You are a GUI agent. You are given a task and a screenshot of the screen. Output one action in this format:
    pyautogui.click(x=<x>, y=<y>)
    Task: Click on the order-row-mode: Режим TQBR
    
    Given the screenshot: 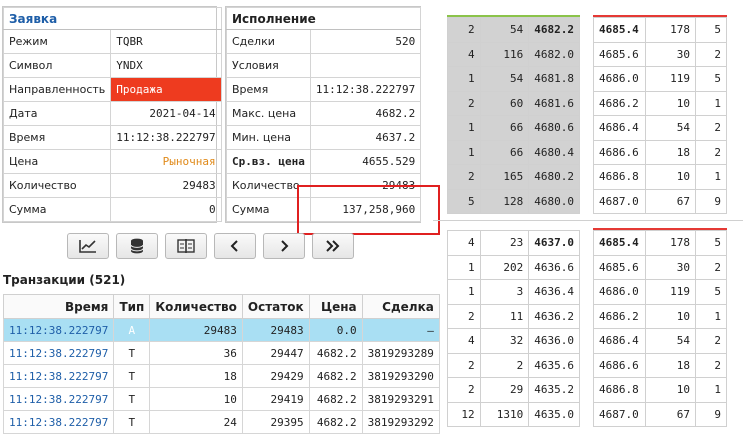 What is the action you would take?
    pyautogui.click(x=112, y=41)
    